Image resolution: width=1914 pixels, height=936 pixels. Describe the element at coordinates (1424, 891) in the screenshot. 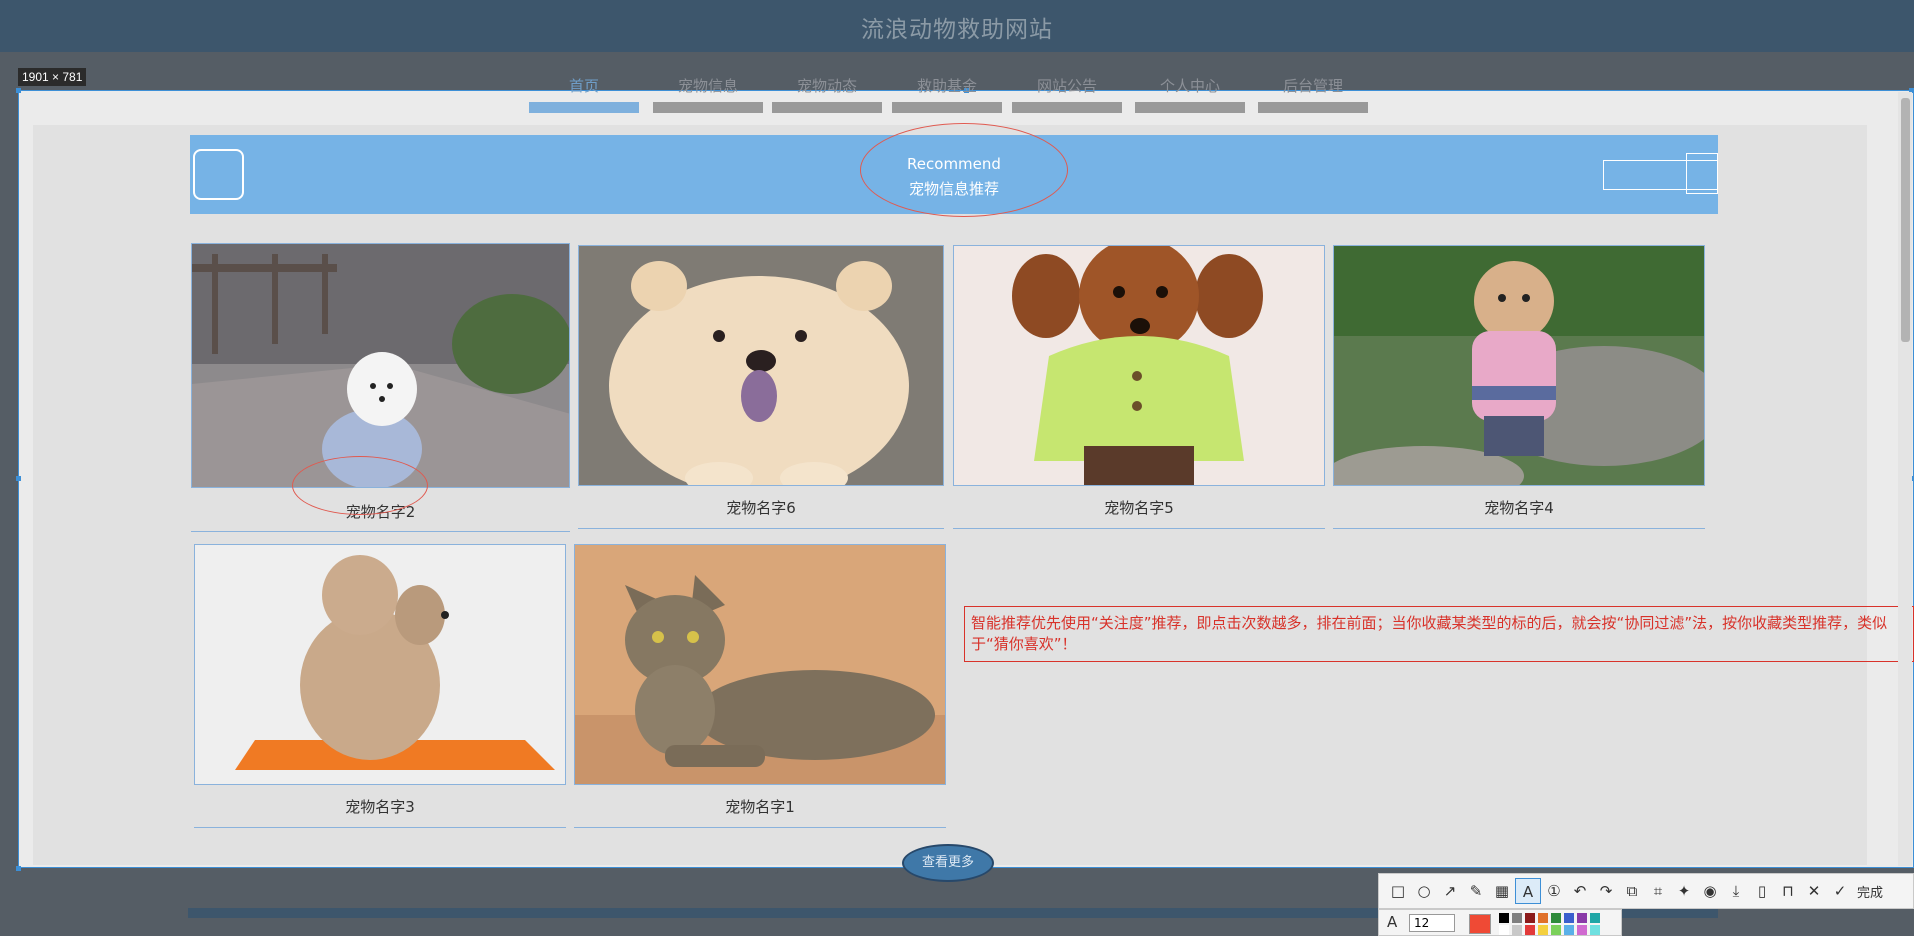

I see `ellipse-tool-icon: ○` at that location.